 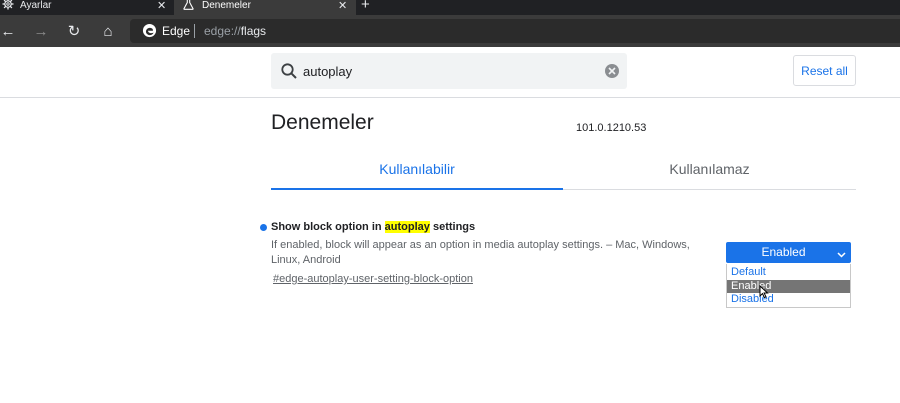 What do you see at coordinates (373, 279) in the screenshot?
I see `experiment-permalink: #edge-autoplay-user-setting-block-option` at bounding box center [373, 279].